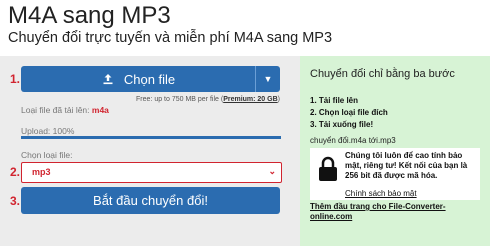  Describe the element at coordinates (100, 110) in the screenshot. I see `uploaded-type-value: m4a` at that location.